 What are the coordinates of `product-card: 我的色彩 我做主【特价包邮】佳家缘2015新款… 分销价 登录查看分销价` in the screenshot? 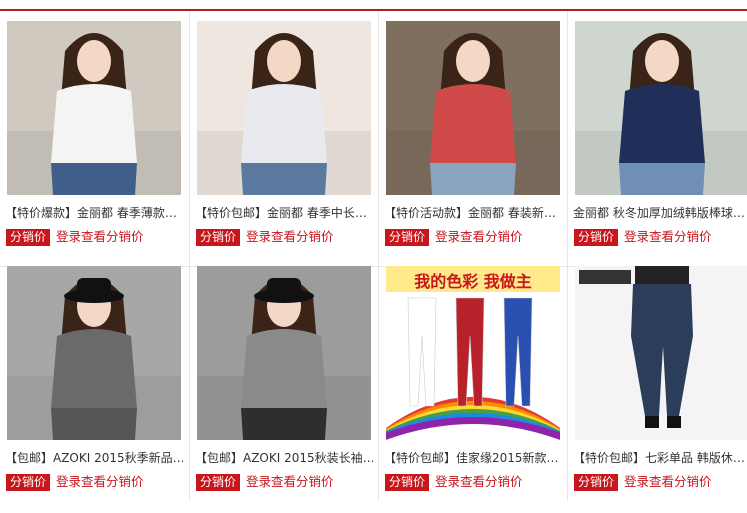 It's located at (471, 378).